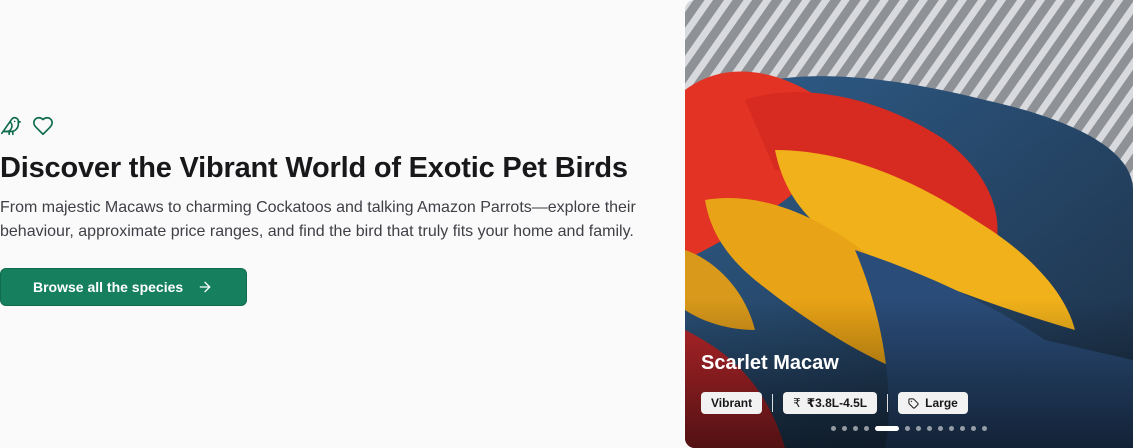  What do you see at coordinates (330, 126) in the screenshot?
I see `hero-icon-row` at bounding box center [330, 126].